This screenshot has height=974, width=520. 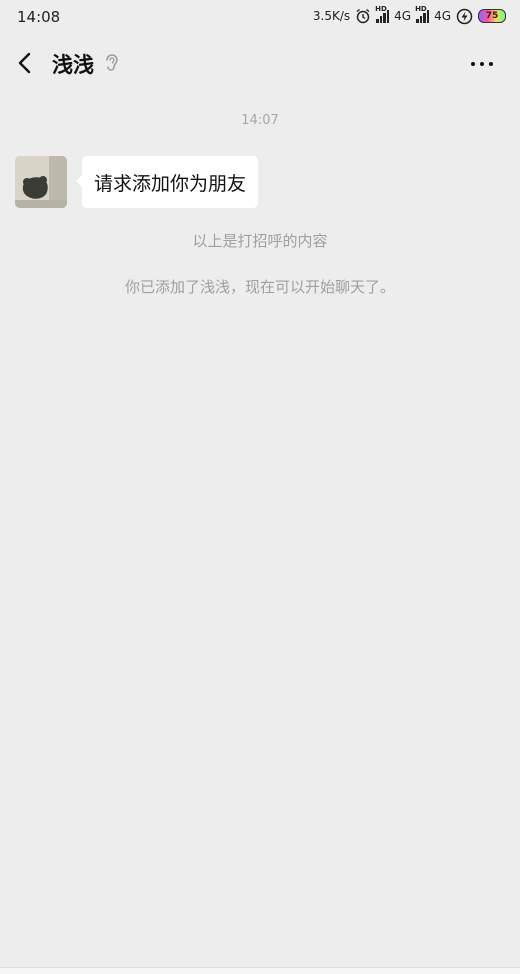 I want to click on avatar-image, so click(x=41, y=182).